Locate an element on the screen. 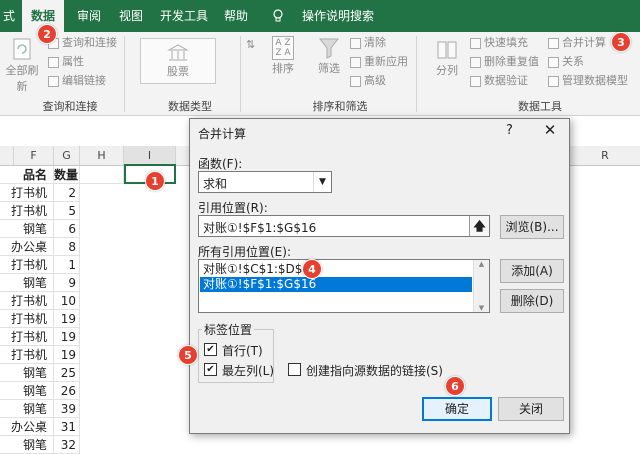  edit-links-button: 编辑链接 is located at coordinates (77, 81).